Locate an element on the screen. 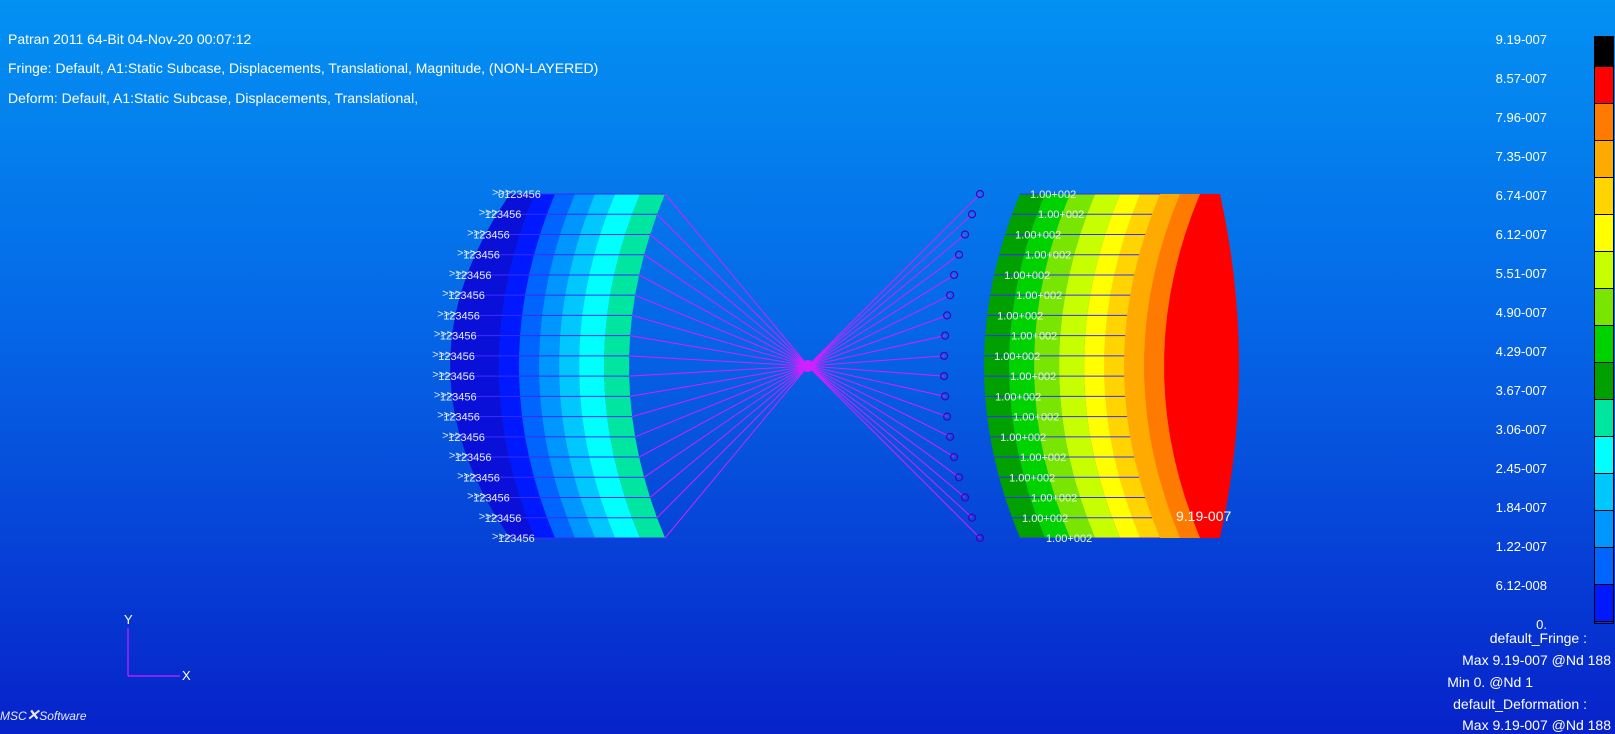 Image resolution: width=1615 pixels, height=734 pixels. logo-software: Software is located at coordinates (63, 716).